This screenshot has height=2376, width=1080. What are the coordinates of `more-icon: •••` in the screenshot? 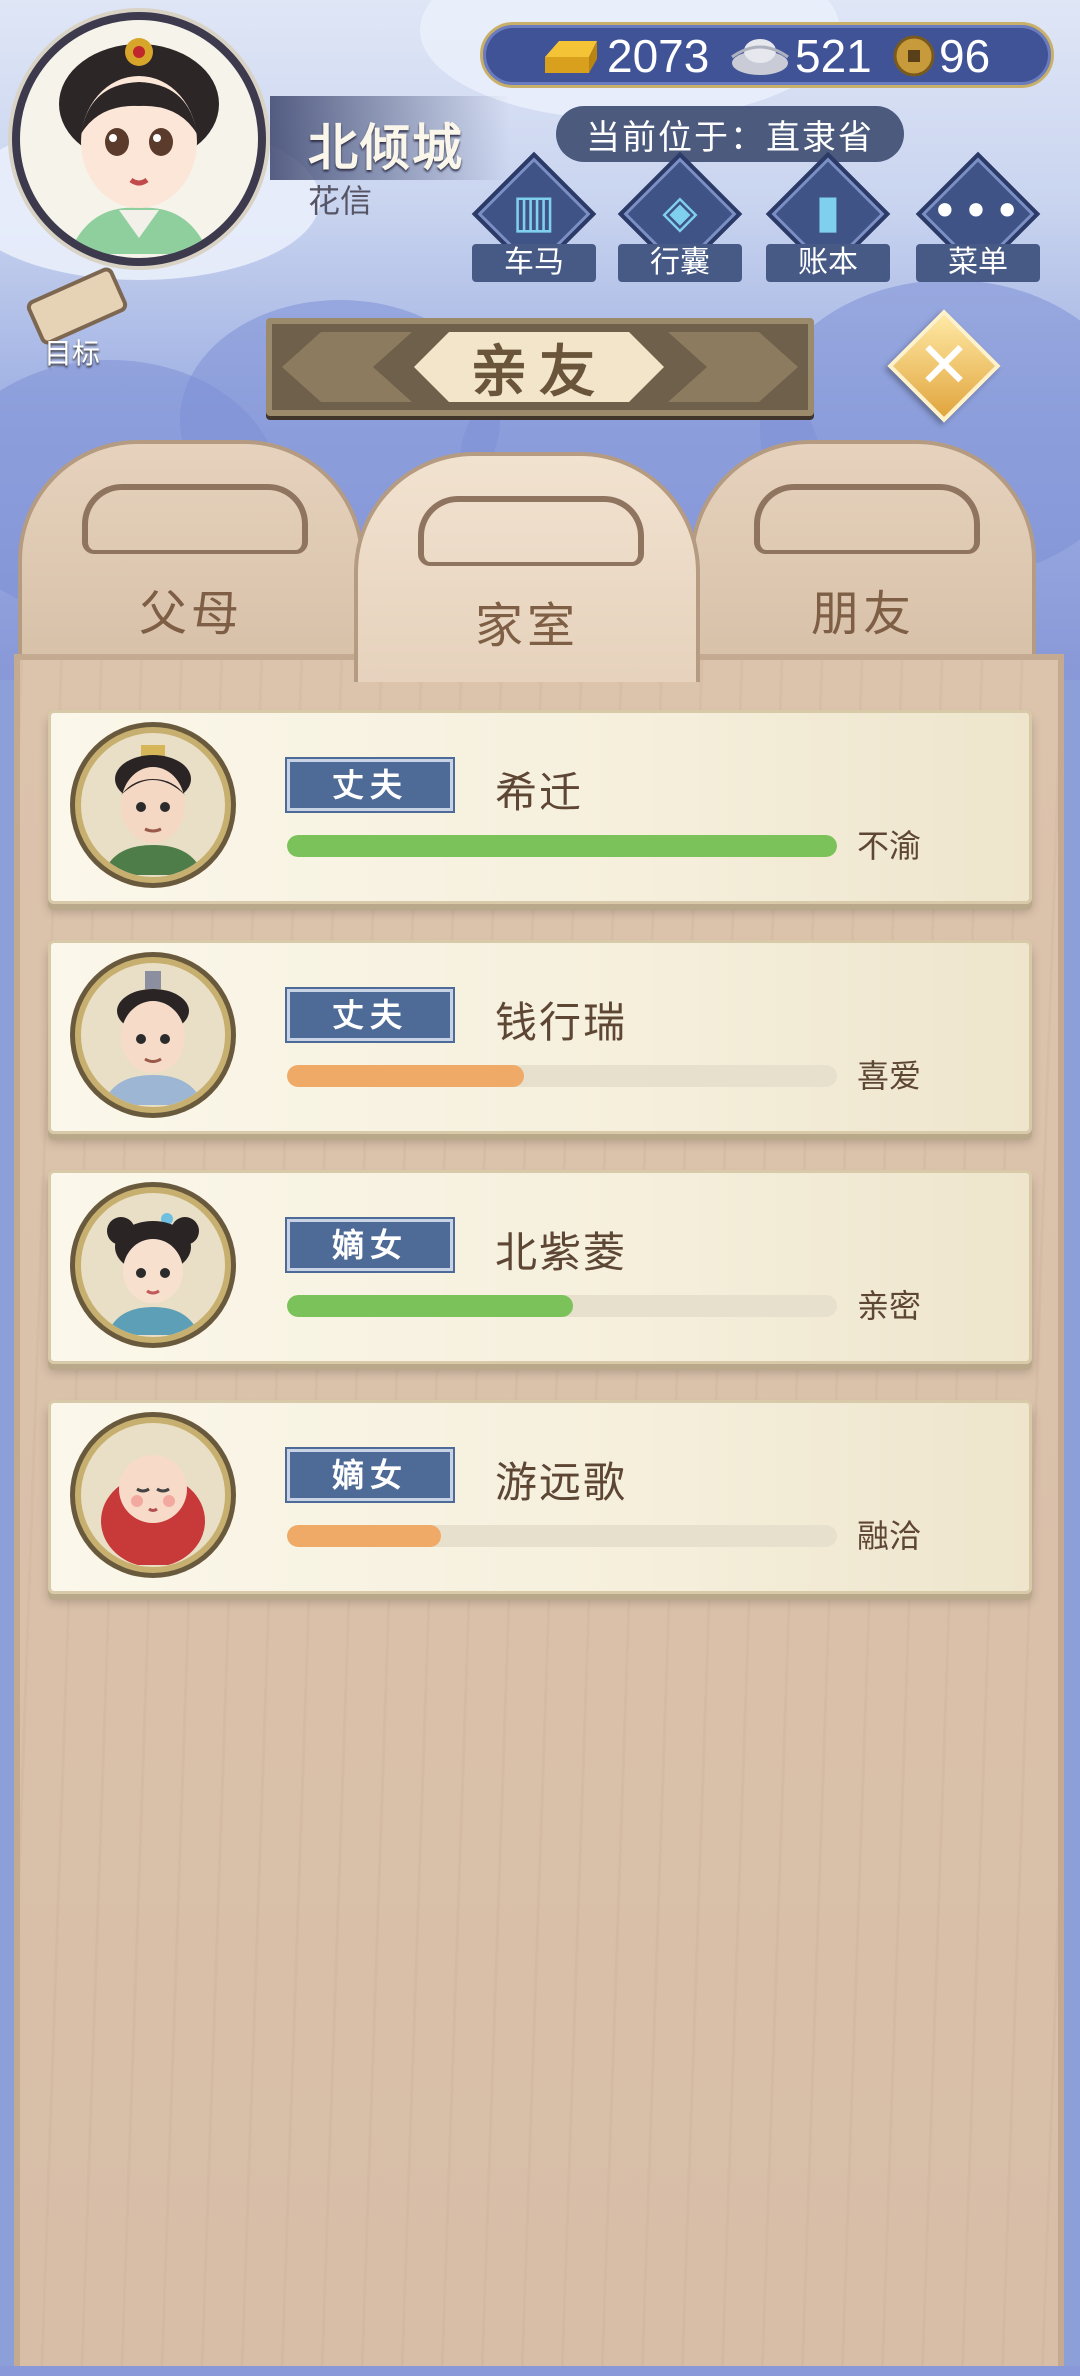 It's located at (978, 211).